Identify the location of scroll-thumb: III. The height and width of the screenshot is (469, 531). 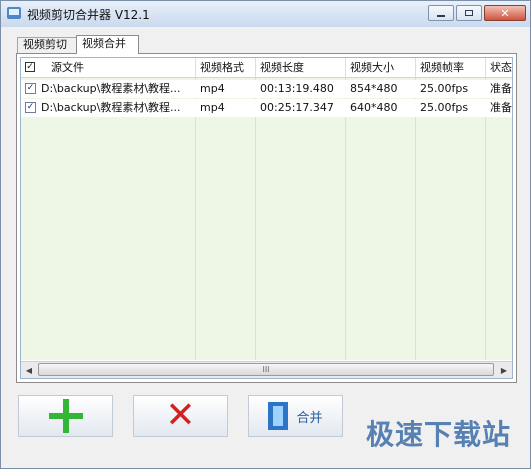
(266, 369).